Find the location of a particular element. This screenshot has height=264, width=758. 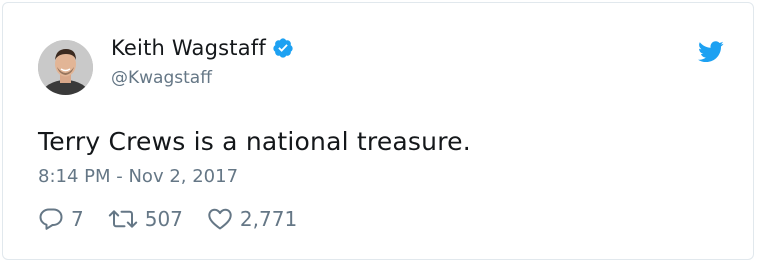

author-name-row: Keith Wagstaff is located at coordinates (202, 48).